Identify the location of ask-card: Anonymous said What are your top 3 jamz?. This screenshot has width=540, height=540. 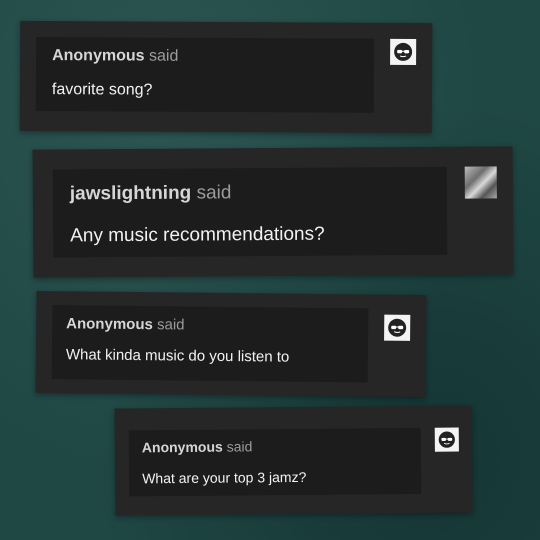
(293, 460).